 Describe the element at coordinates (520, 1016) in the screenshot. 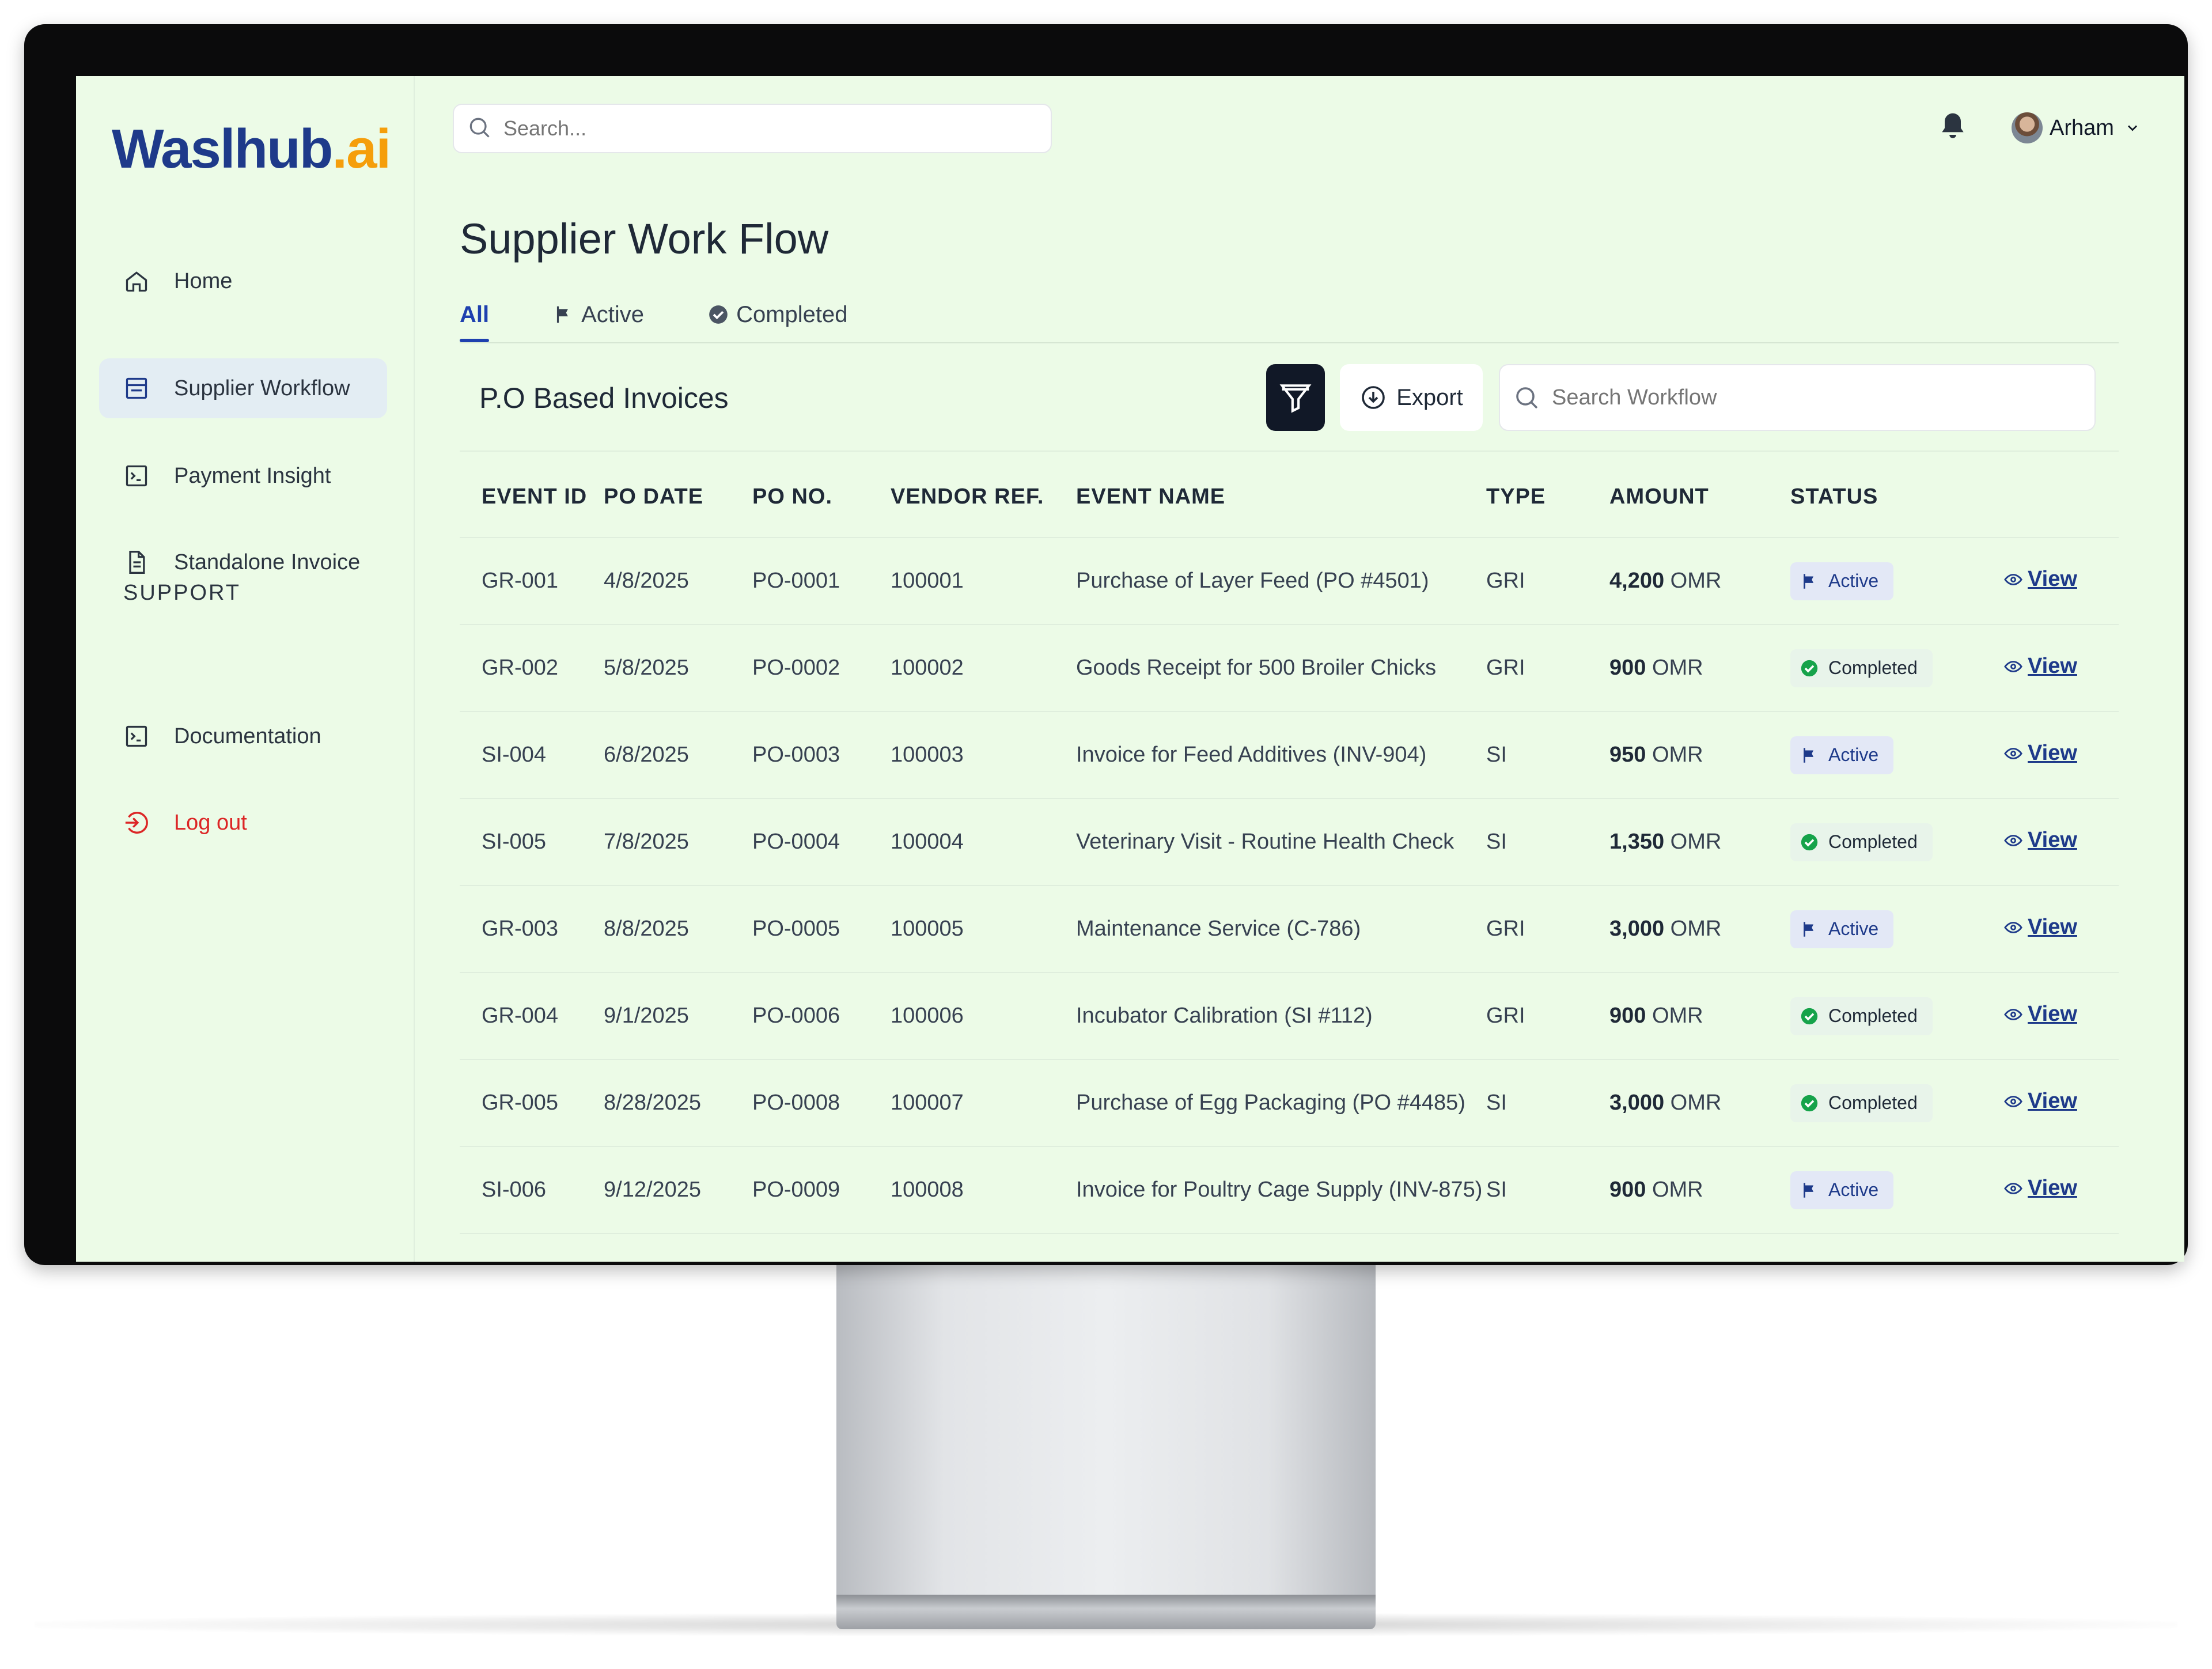

I see `cell-event-id: GR-004` at that location.